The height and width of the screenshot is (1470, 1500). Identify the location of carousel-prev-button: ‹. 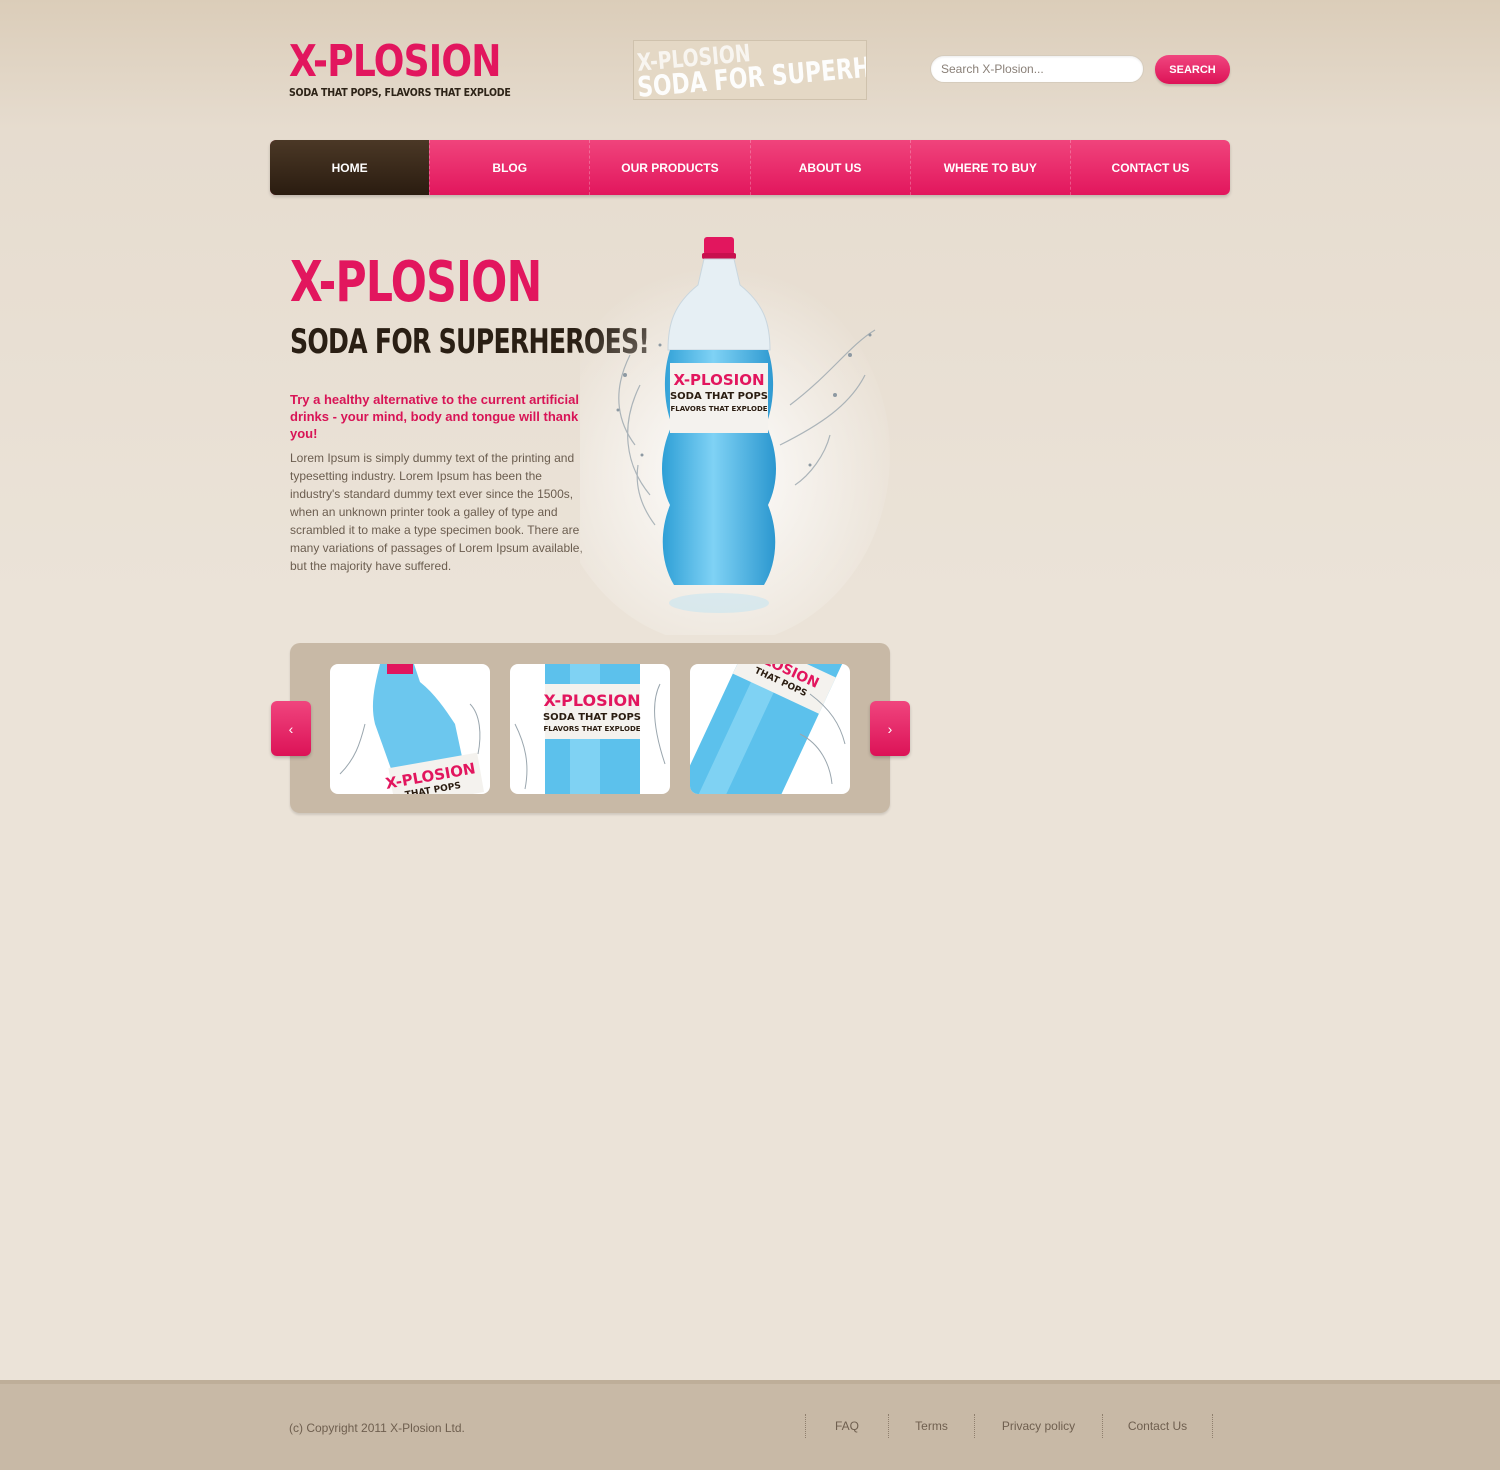
(291, 728).